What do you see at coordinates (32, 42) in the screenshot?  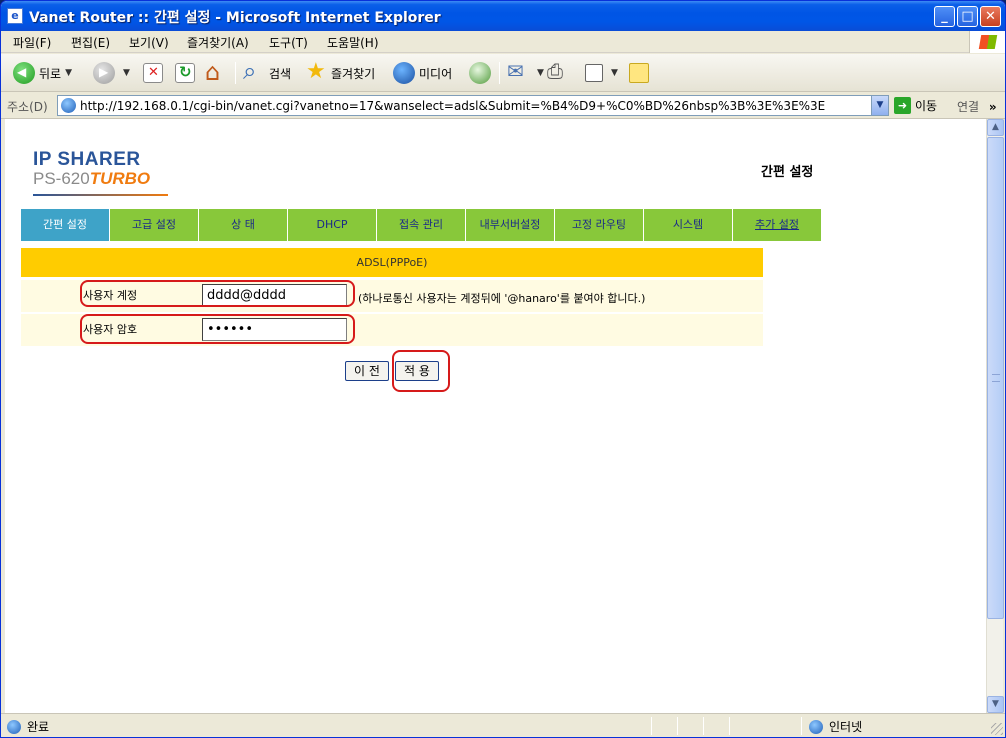 I see `menu-file: 파일(F)` at bounding box center [32, 42].